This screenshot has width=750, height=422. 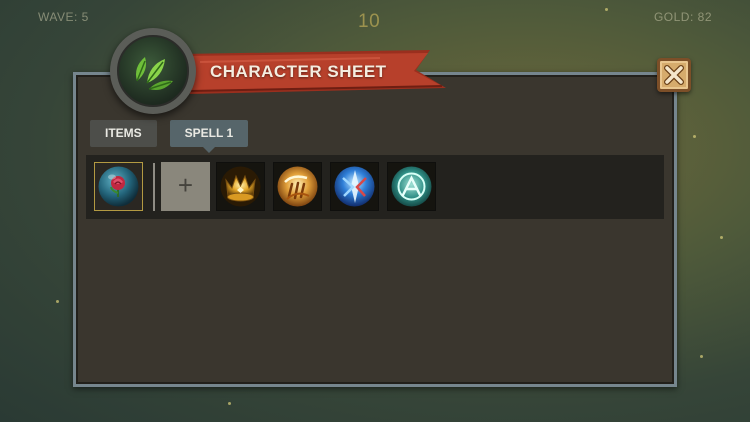 I want to click on teal-rune-spell-icon, so click(x=411, y=186).